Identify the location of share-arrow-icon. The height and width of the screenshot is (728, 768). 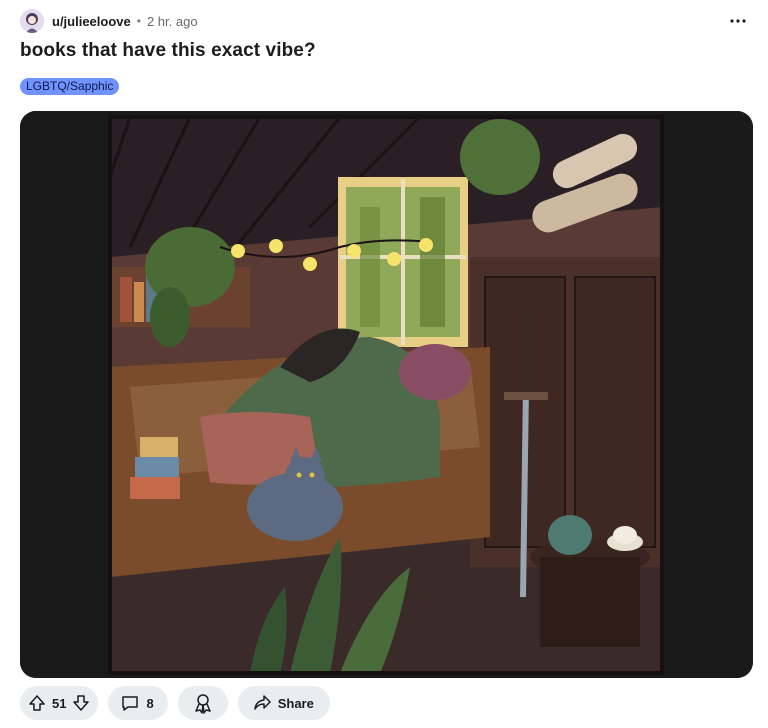
(262, 703).